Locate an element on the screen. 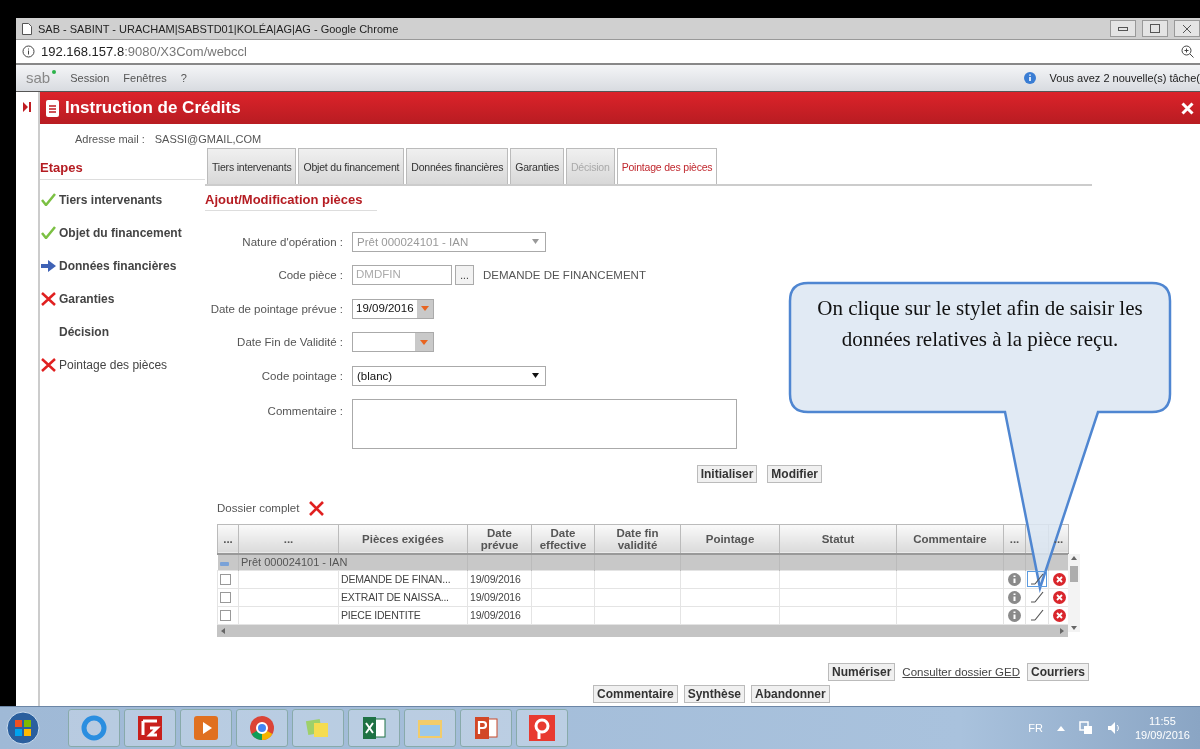 Image resolution: width=1200 pixels, height=749 pixels. action-button: Courriers is located at coordinates (1057, 671).